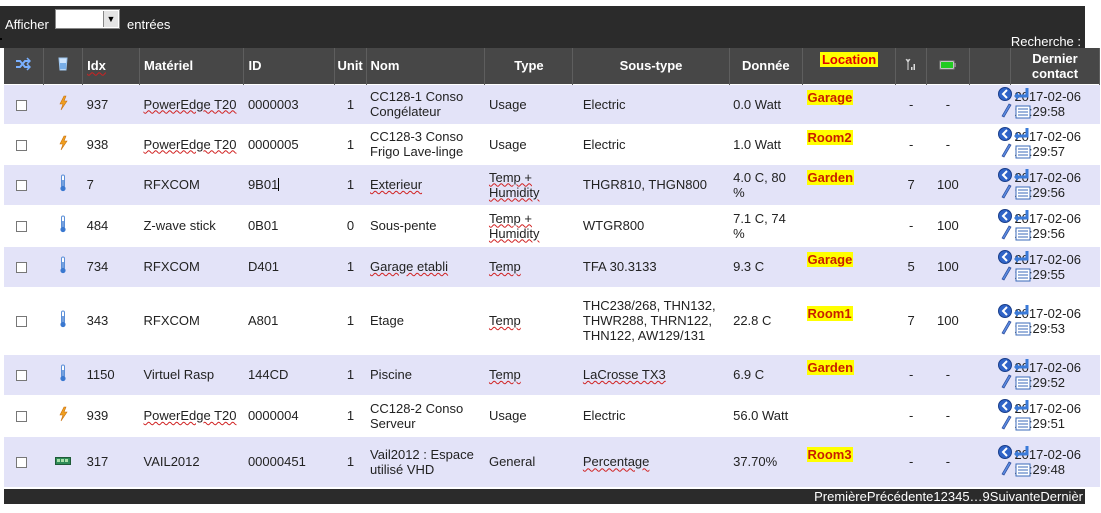 The width and height of the screenshot is (1101, 513). I want to click on previous-page-link: Précédente, so click(900, 496).